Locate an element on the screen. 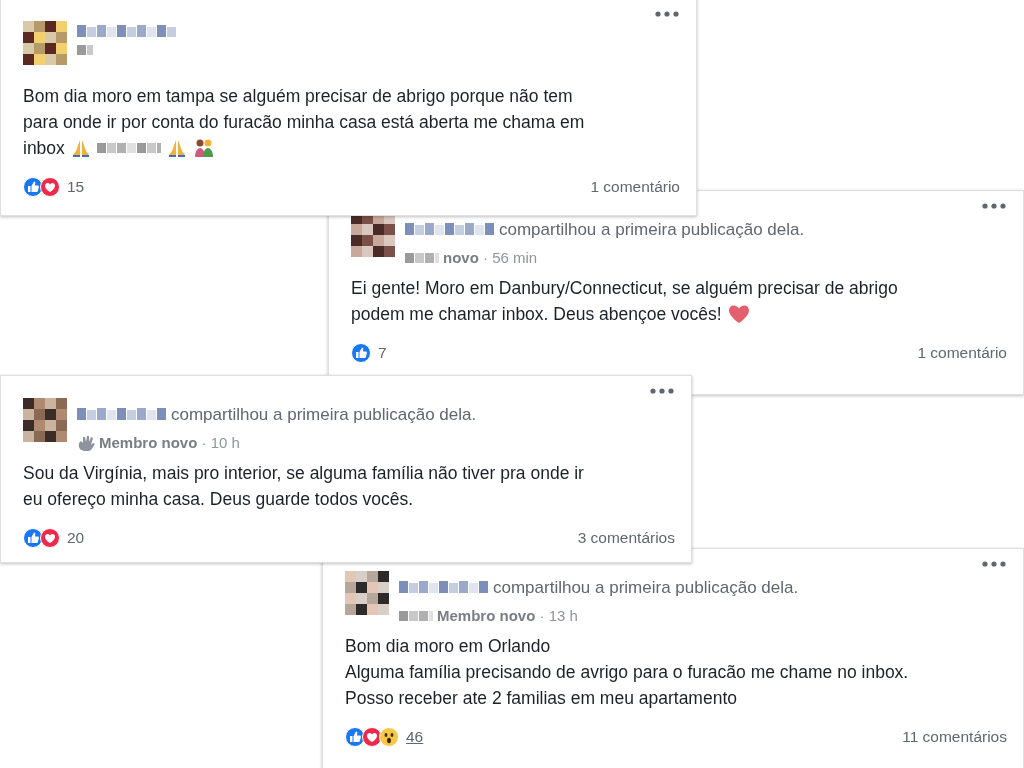 This screenshot has height=768, width=1024. reaction-count: 15 is located at coordinates (76, 187).